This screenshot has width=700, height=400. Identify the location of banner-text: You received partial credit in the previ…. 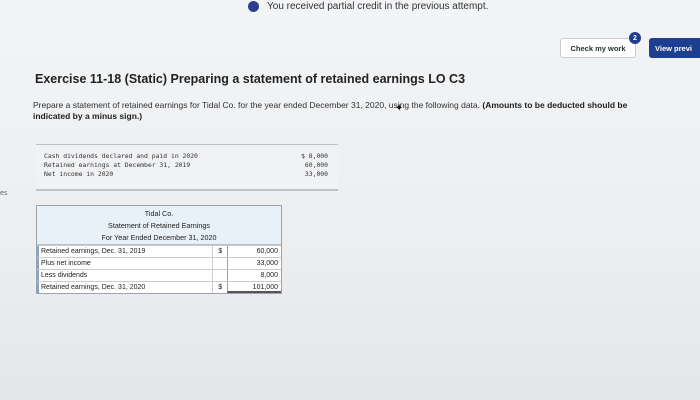
(378, 6).